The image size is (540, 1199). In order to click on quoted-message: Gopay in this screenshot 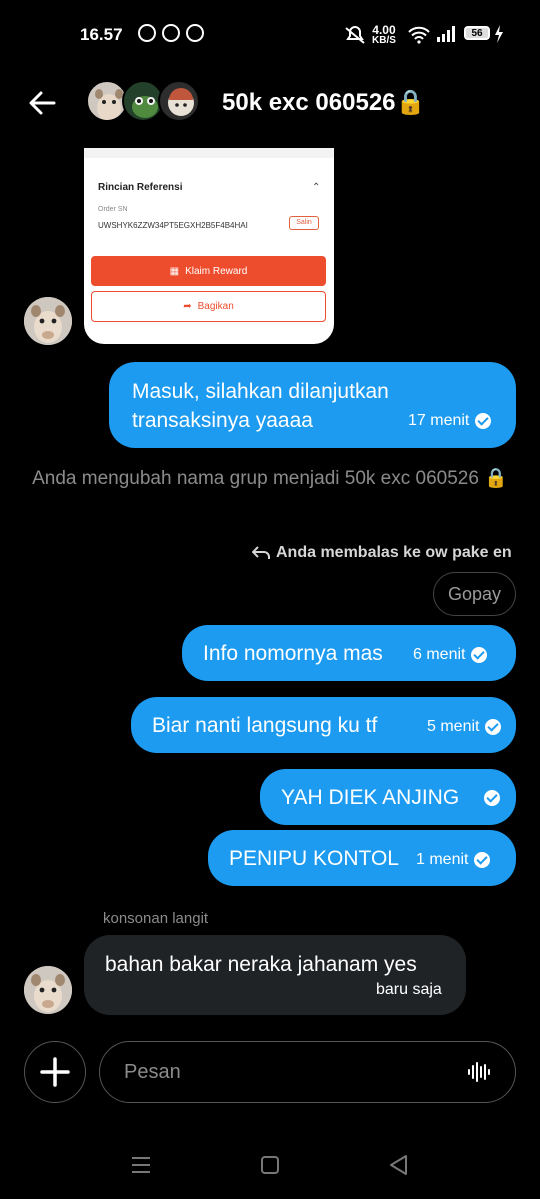, I will do `click(474, 594)`.